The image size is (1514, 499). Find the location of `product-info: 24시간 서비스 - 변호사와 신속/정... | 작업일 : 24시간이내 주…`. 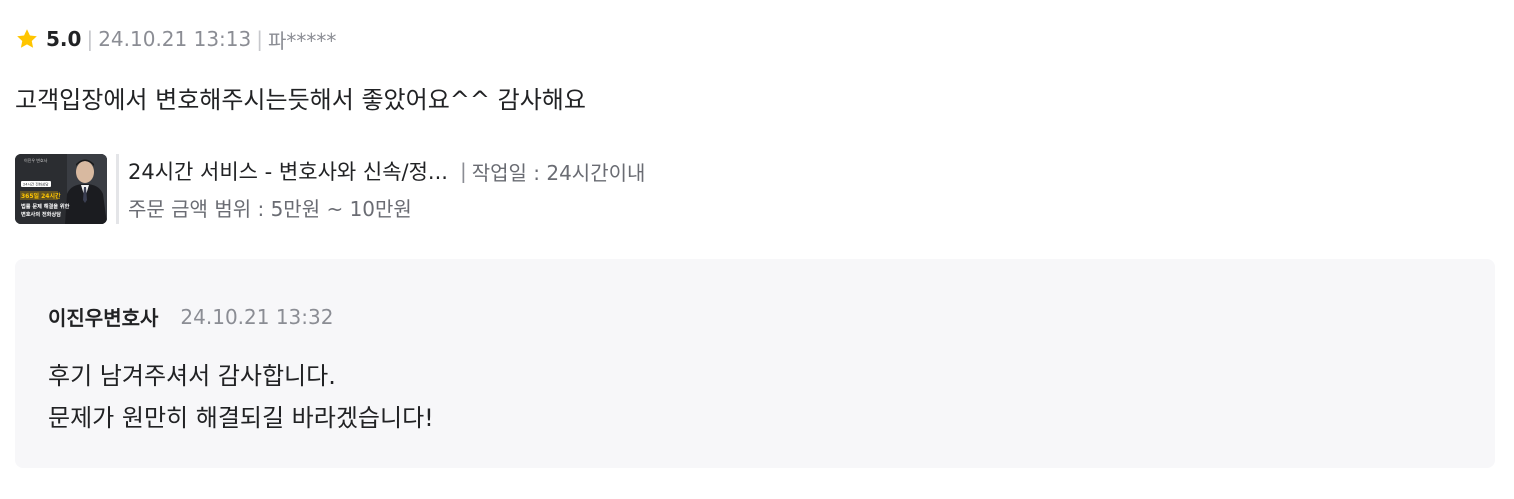

product-info: 24시간 서비스 - 변호사와 신속/정... | 작업일 : 24시간이내 주… is located at coordinates (386, 189).